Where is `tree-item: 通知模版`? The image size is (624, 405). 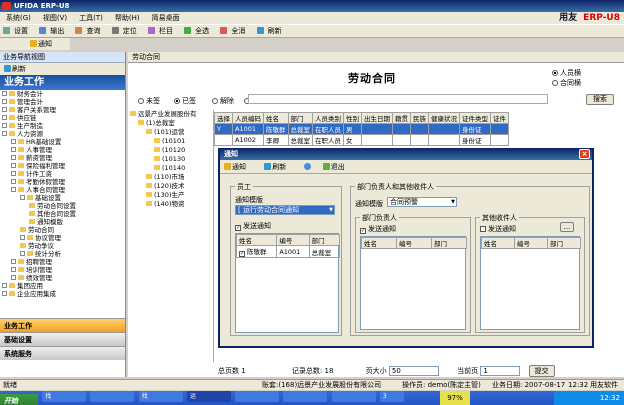 tree-item: 通知模版 is located at coordinates (62, 222).